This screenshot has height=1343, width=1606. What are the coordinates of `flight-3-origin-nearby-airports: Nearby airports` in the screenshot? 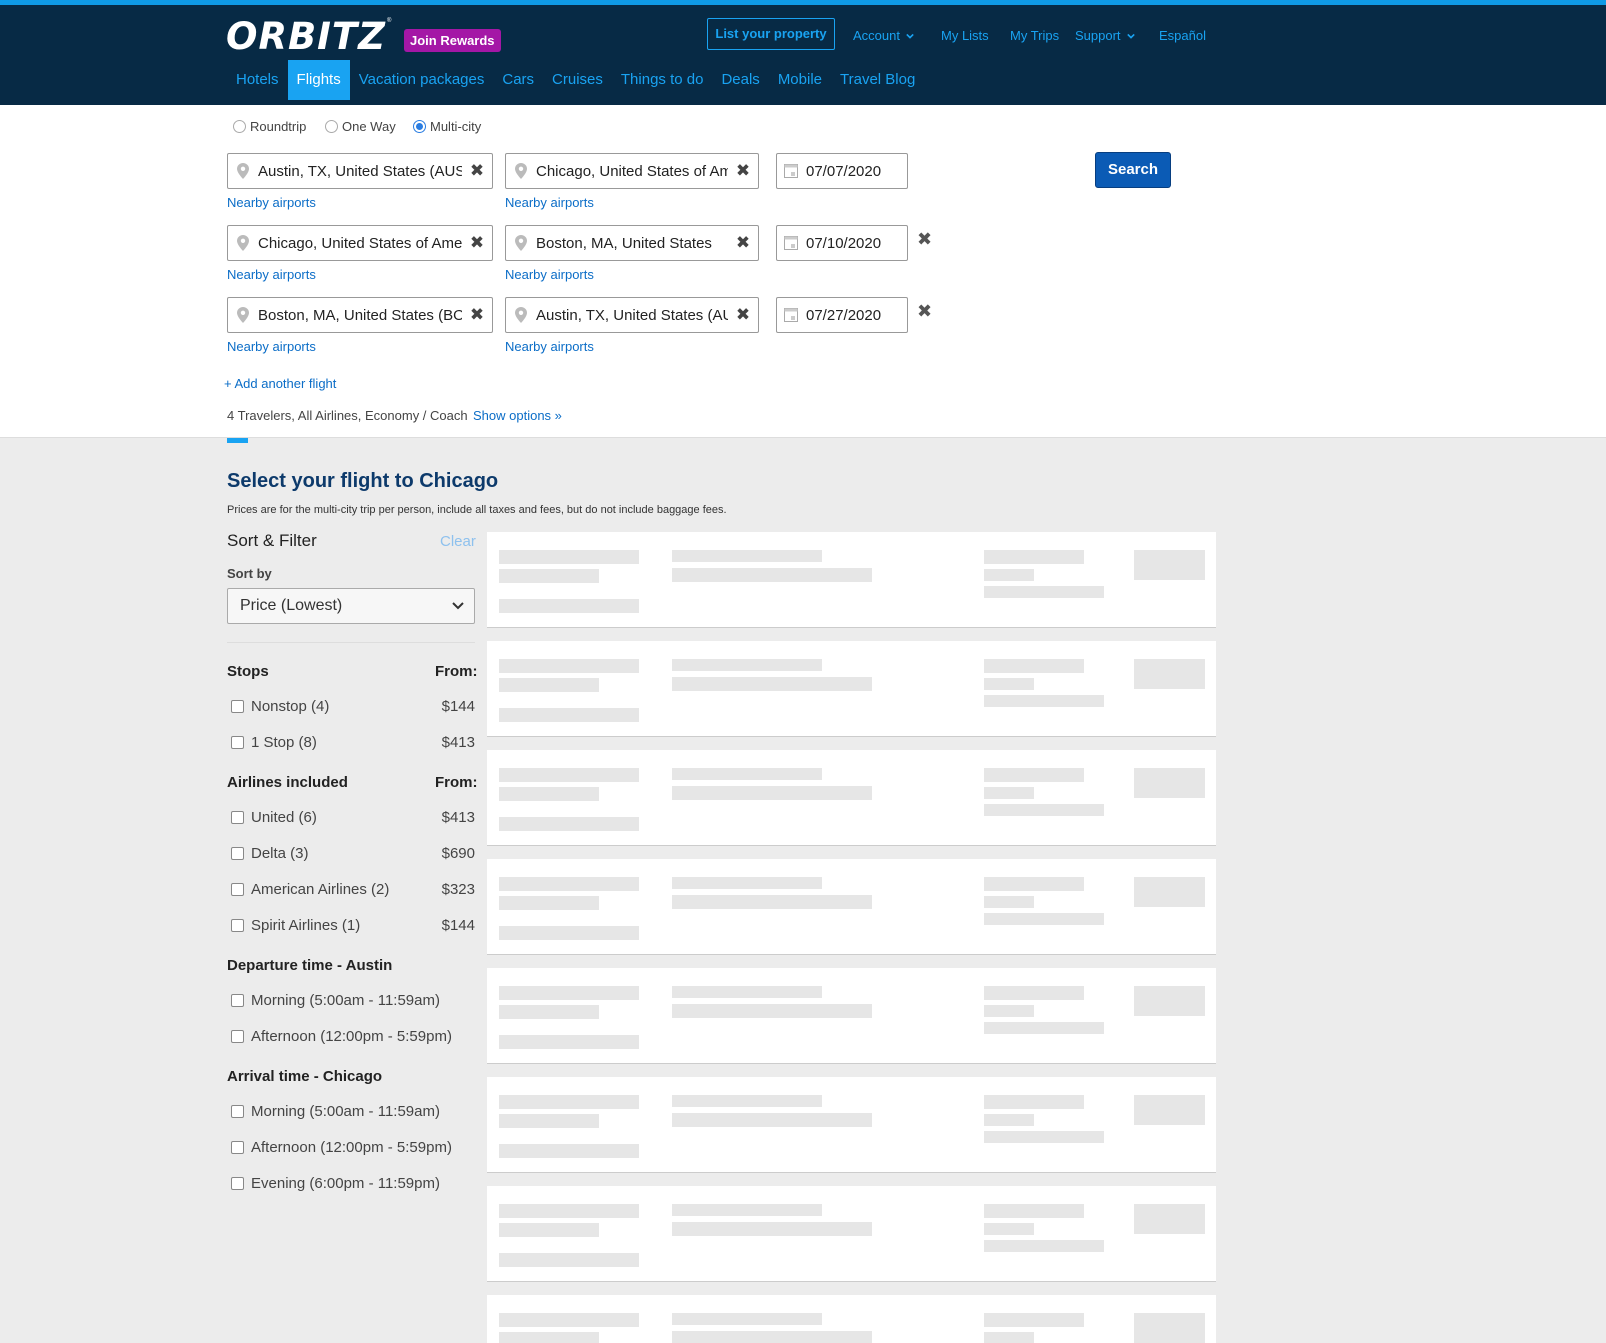 It's located at (271, 346).